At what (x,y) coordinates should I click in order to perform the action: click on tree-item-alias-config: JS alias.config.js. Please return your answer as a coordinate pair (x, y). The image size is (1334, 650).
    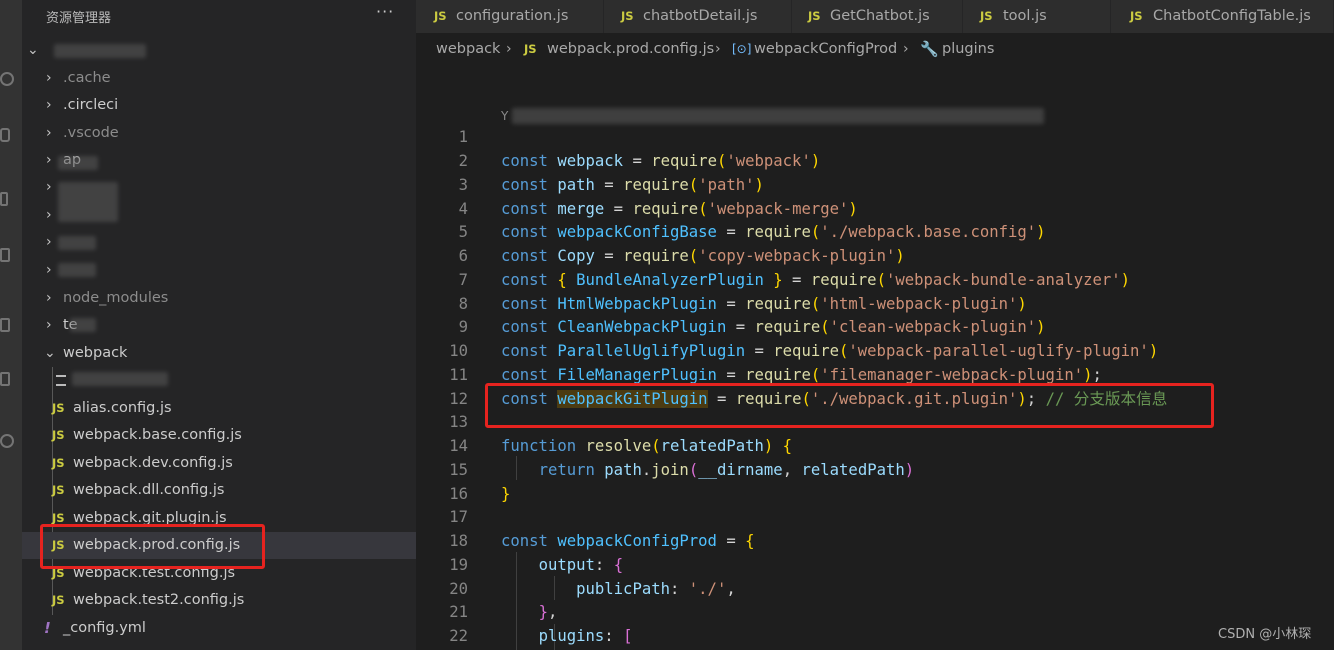
    Looking at the image, I should click on (219, 408).